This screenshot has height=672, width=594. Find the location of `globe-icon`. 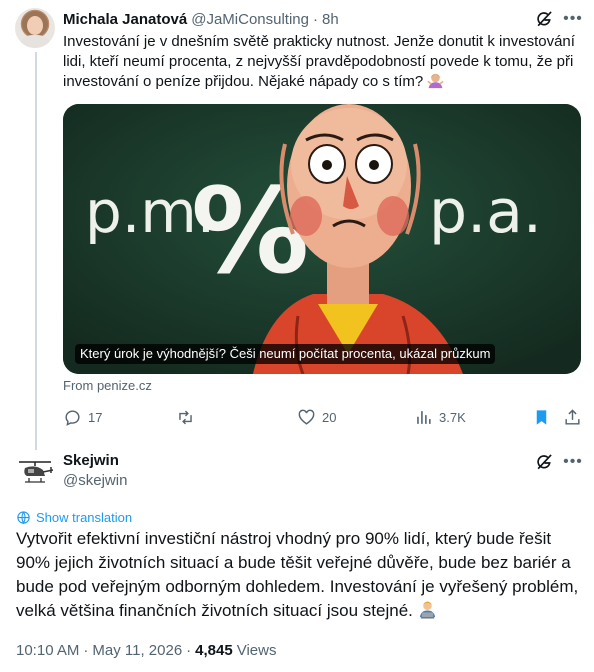

globe-icon is located at coordinates (23, 517).